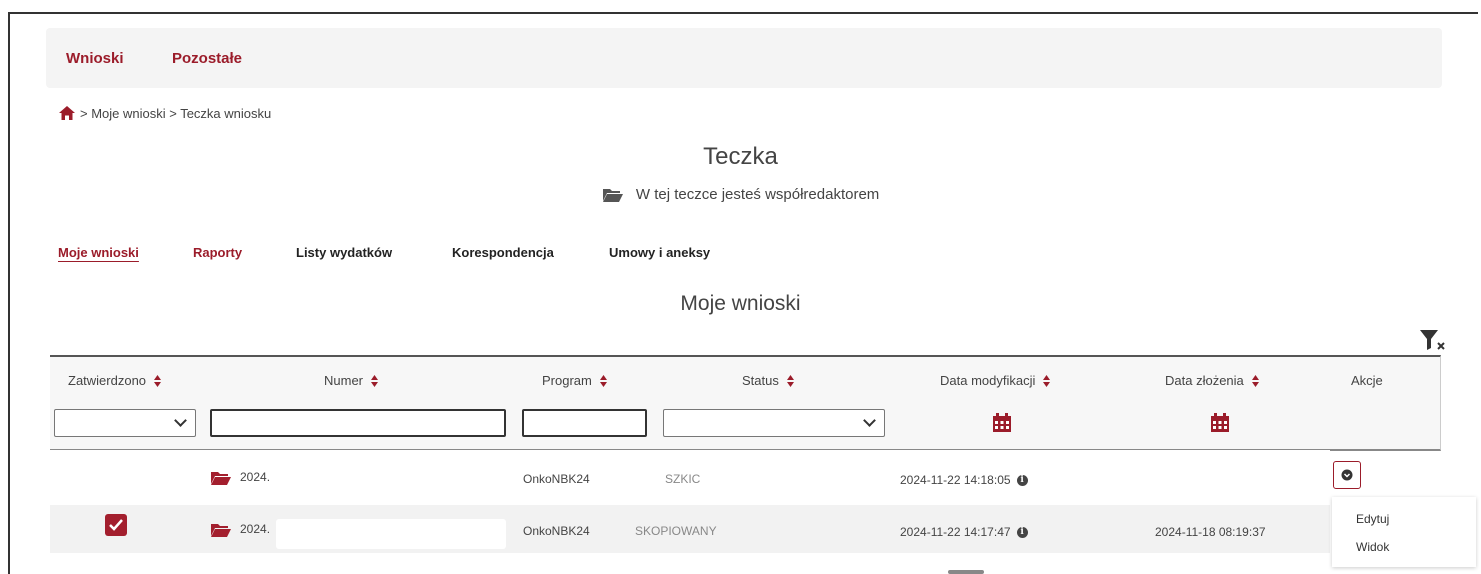  Describe the element at coordinates (503, 252) in the screenshot. I see `tab-korespondencja: Korespondencja` at that location.